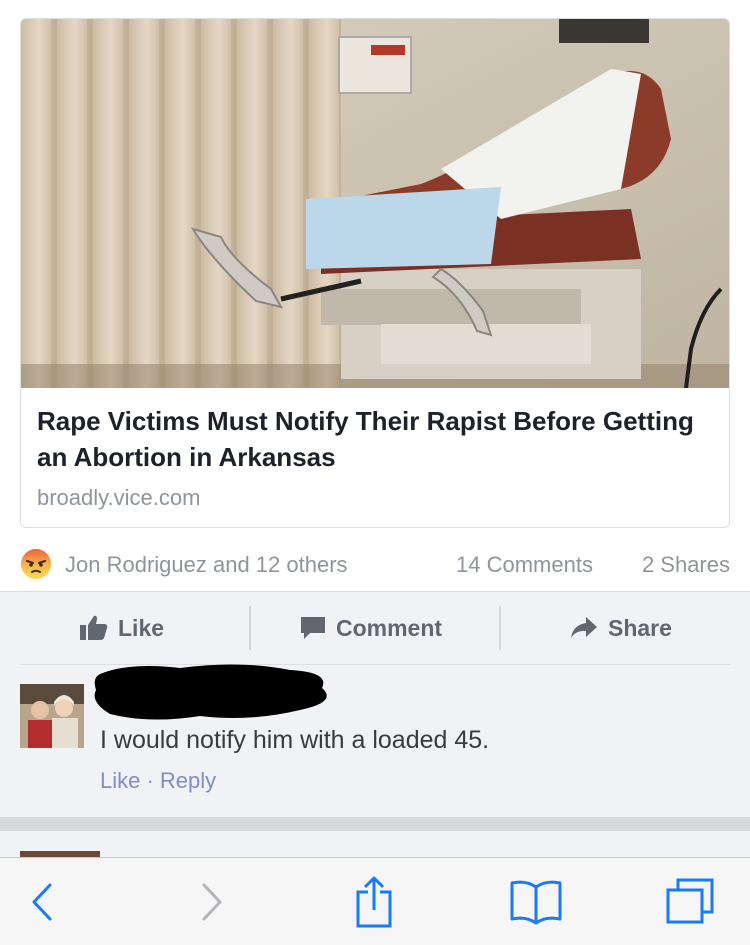 This screenshot has height=945, width=750. What do you see at coordinates (313, 628) in the screenshot?
I see `comment-bubble-icon` at bounding box center [313, 628].